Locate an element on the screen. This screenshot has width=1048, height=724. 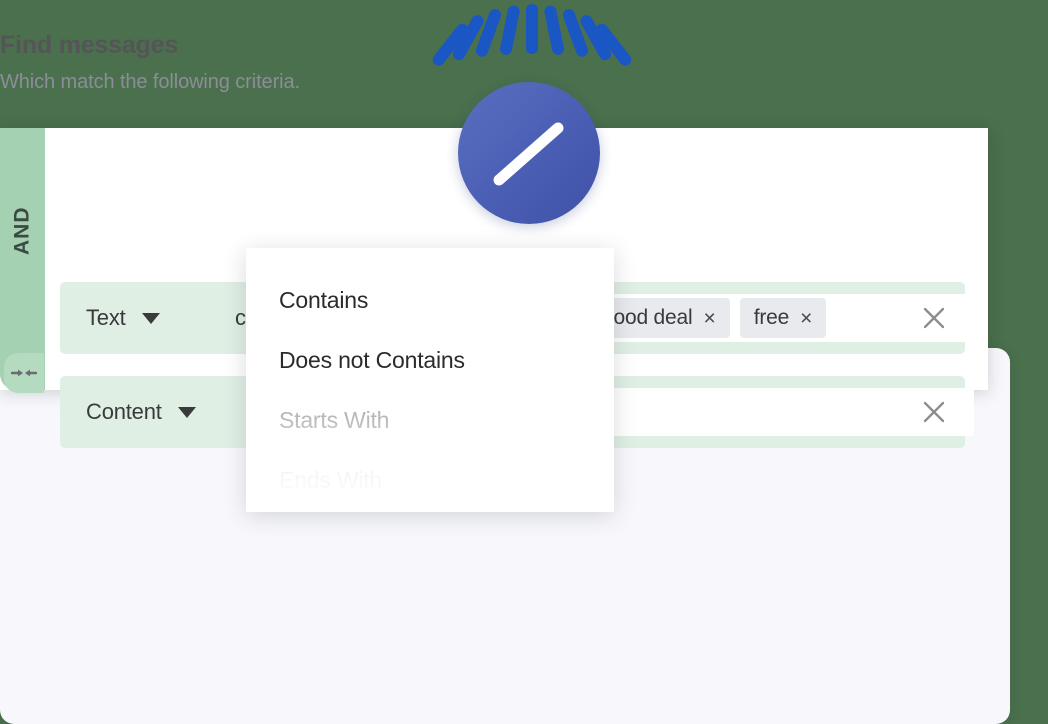
field-select-content: Content is located at coordinates (147, 412).